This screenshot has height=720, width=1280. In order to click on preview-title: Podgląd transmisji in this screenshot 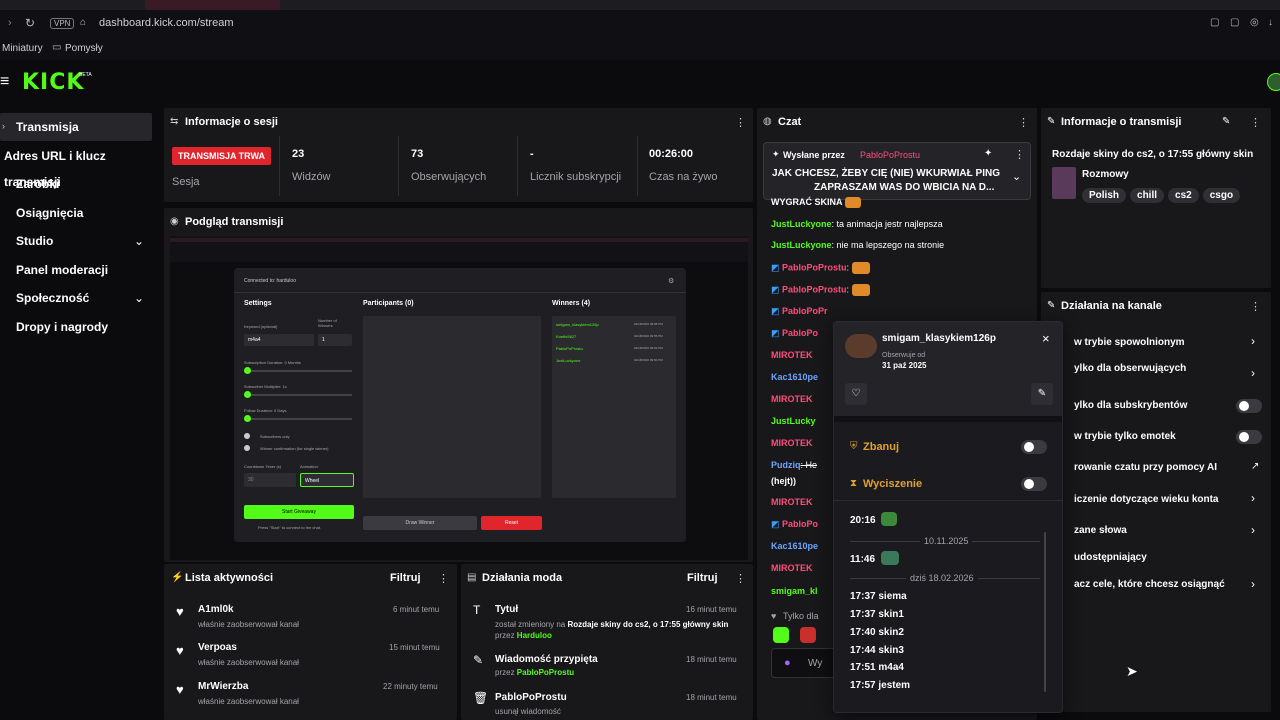, I will do `click(234, 222)`.